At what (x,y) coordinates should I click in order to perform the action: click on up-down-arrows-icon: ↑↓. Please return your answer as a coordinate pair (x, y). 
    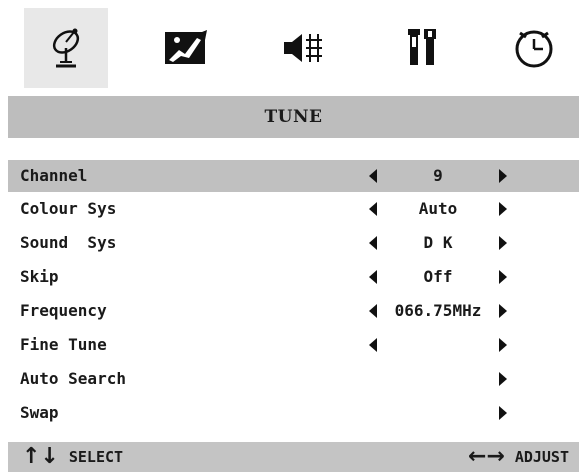
    Looking at the image, I should click on (40, 456).